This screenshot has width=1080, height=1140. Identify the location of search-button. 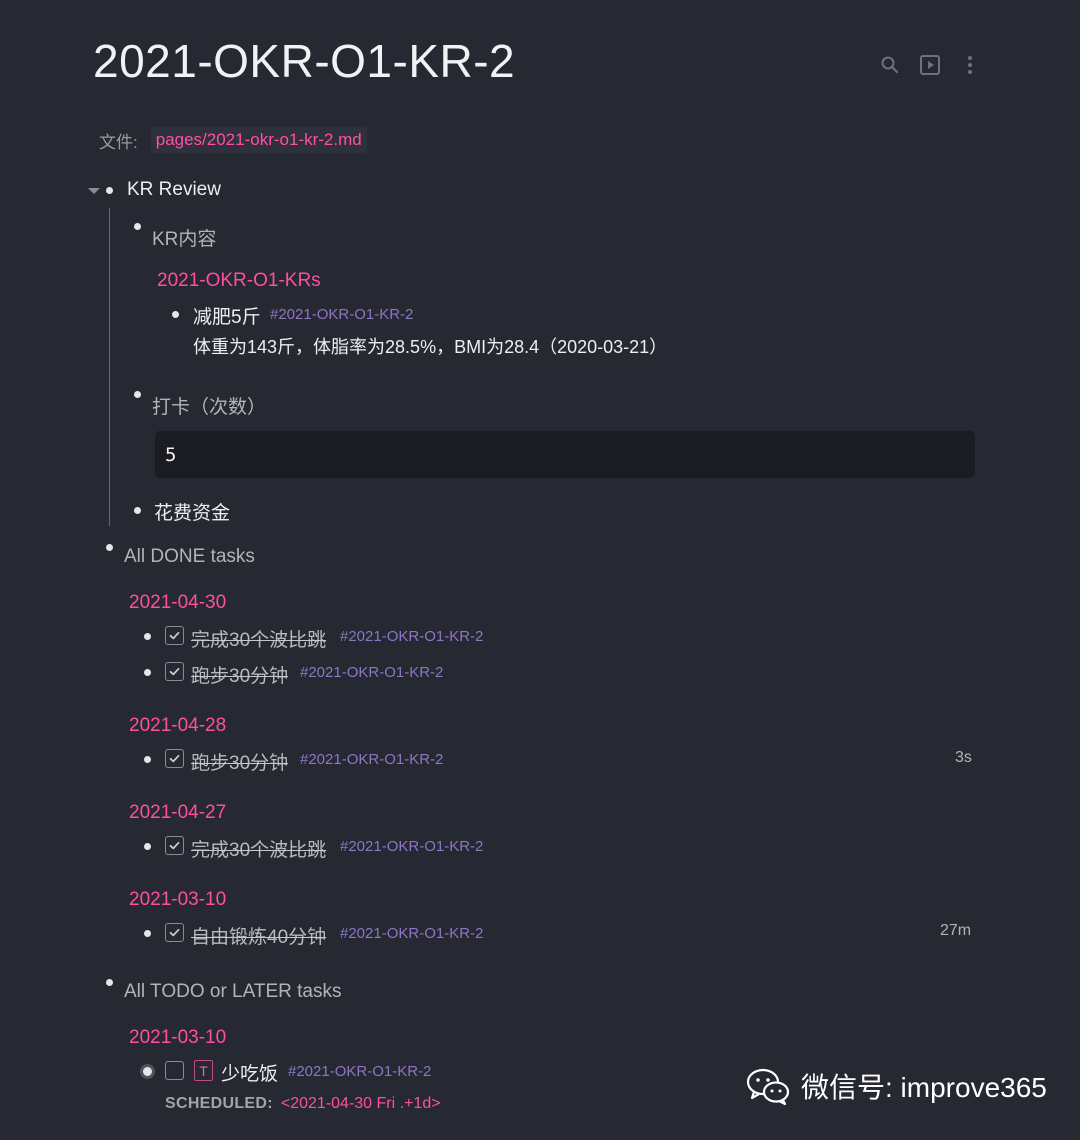
(890, 65).